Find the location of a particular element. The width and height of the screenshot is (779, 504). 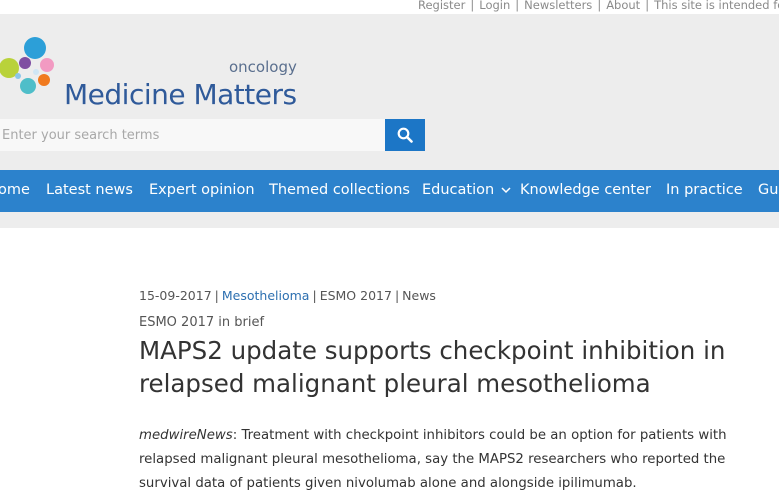

source-name: medwireNews is located at coordinates (186, 435).